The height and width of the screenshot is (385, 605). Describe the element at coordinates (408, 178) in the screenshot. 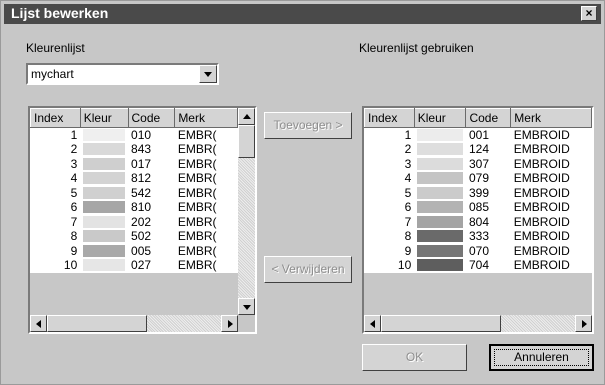

I see `row-index: 4` at that location.